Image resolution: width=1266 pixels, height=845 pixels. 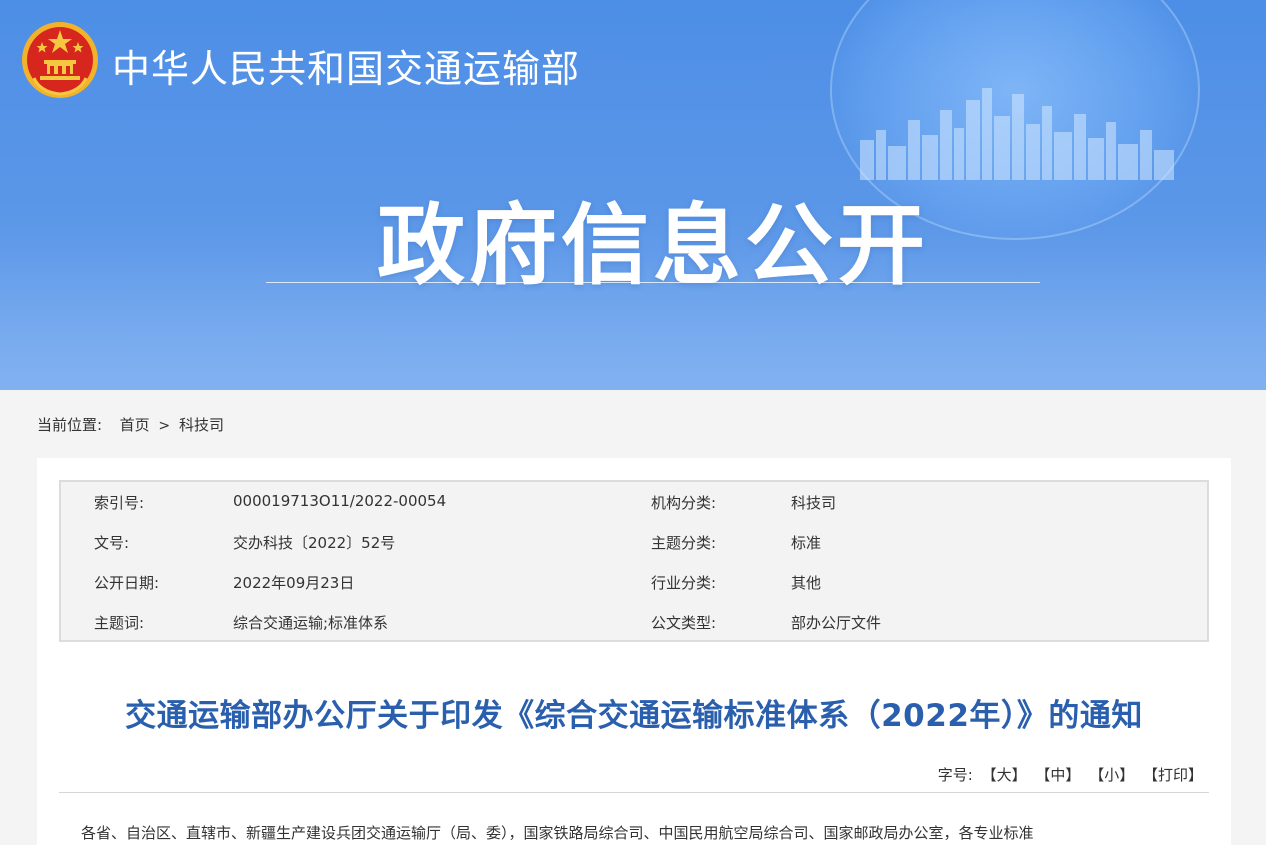 I want to click on meta-value: 标准, so click(x=806, y=543).